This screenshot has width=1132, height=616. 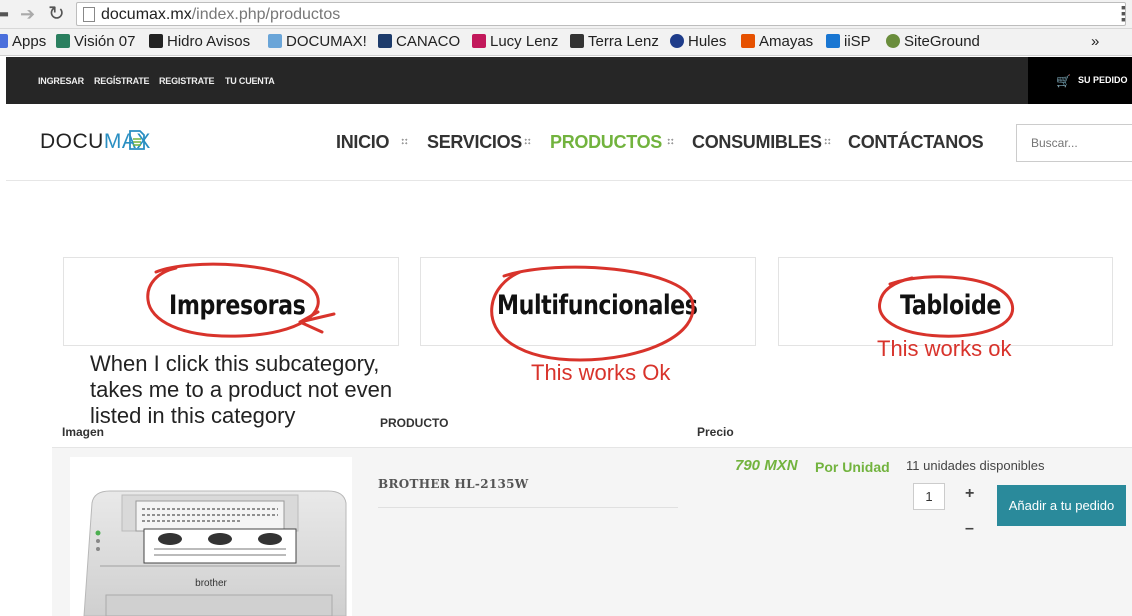 I want to click on annotation-multifuncionales: This works Ok, so click(x=601, y=372).